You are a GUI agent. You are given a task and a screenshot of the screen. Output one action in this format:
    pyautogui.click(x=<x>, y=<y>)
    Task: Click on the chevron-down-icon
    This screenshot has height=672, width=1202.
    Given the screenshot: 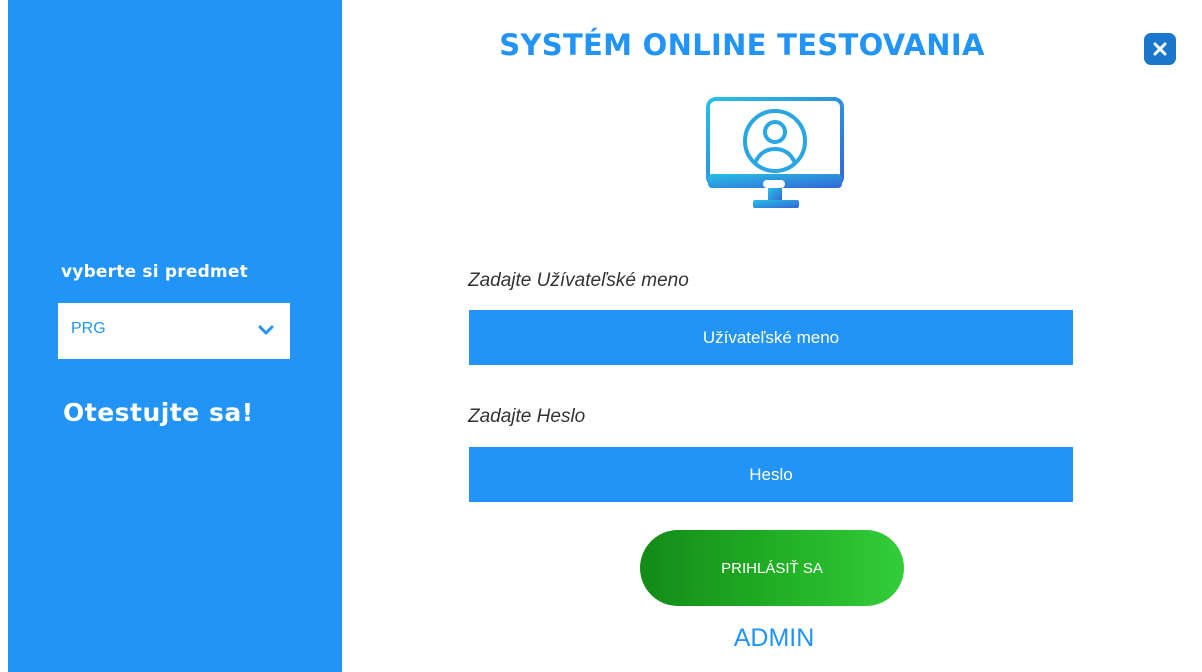 What is the action you would take?
    pyautogui.click(x=266, y=330)
    